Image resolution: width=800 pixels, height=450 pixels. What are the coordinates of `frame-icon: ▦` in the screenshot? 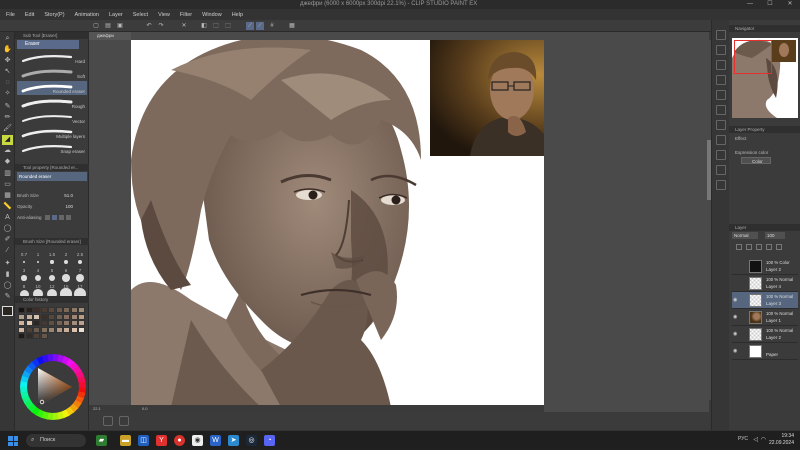 It's located at (7, 196).